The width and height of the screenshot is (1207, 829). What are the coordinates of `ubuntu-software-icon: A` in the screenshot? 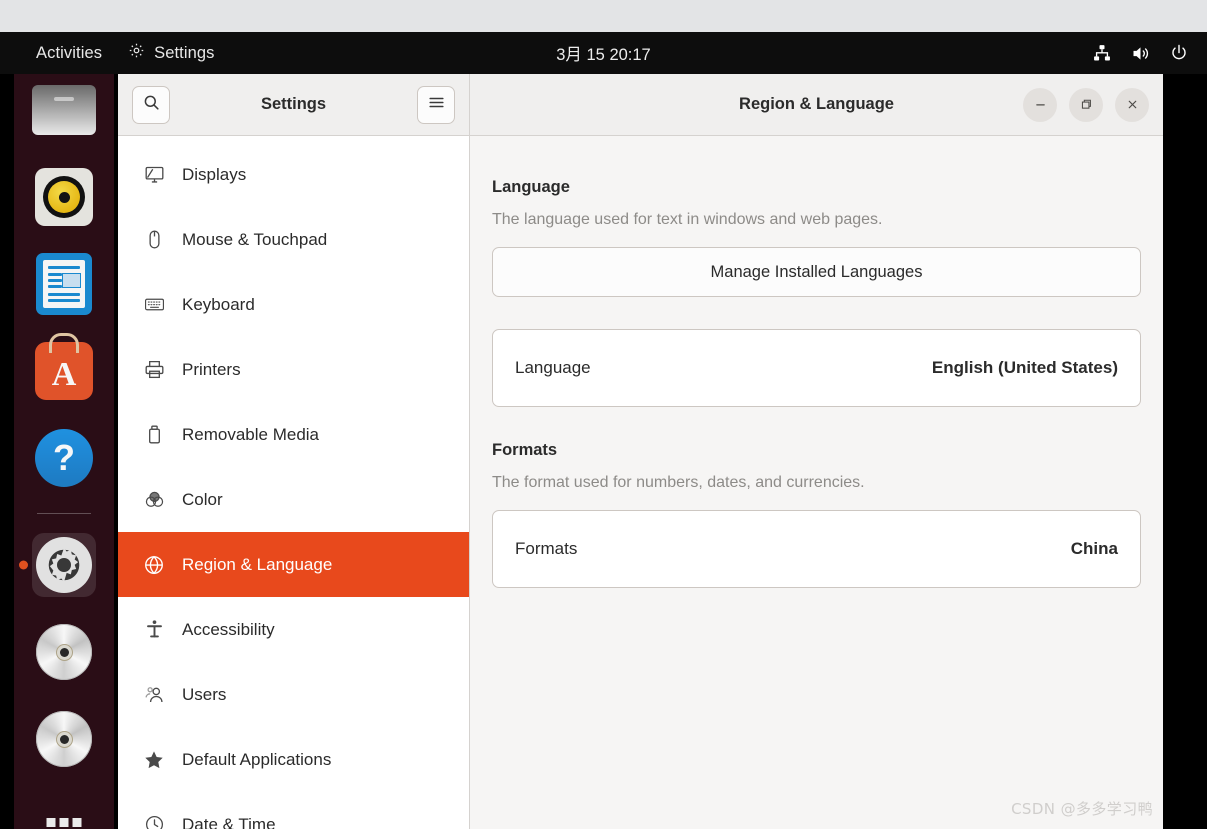 It's located at (64, 371).